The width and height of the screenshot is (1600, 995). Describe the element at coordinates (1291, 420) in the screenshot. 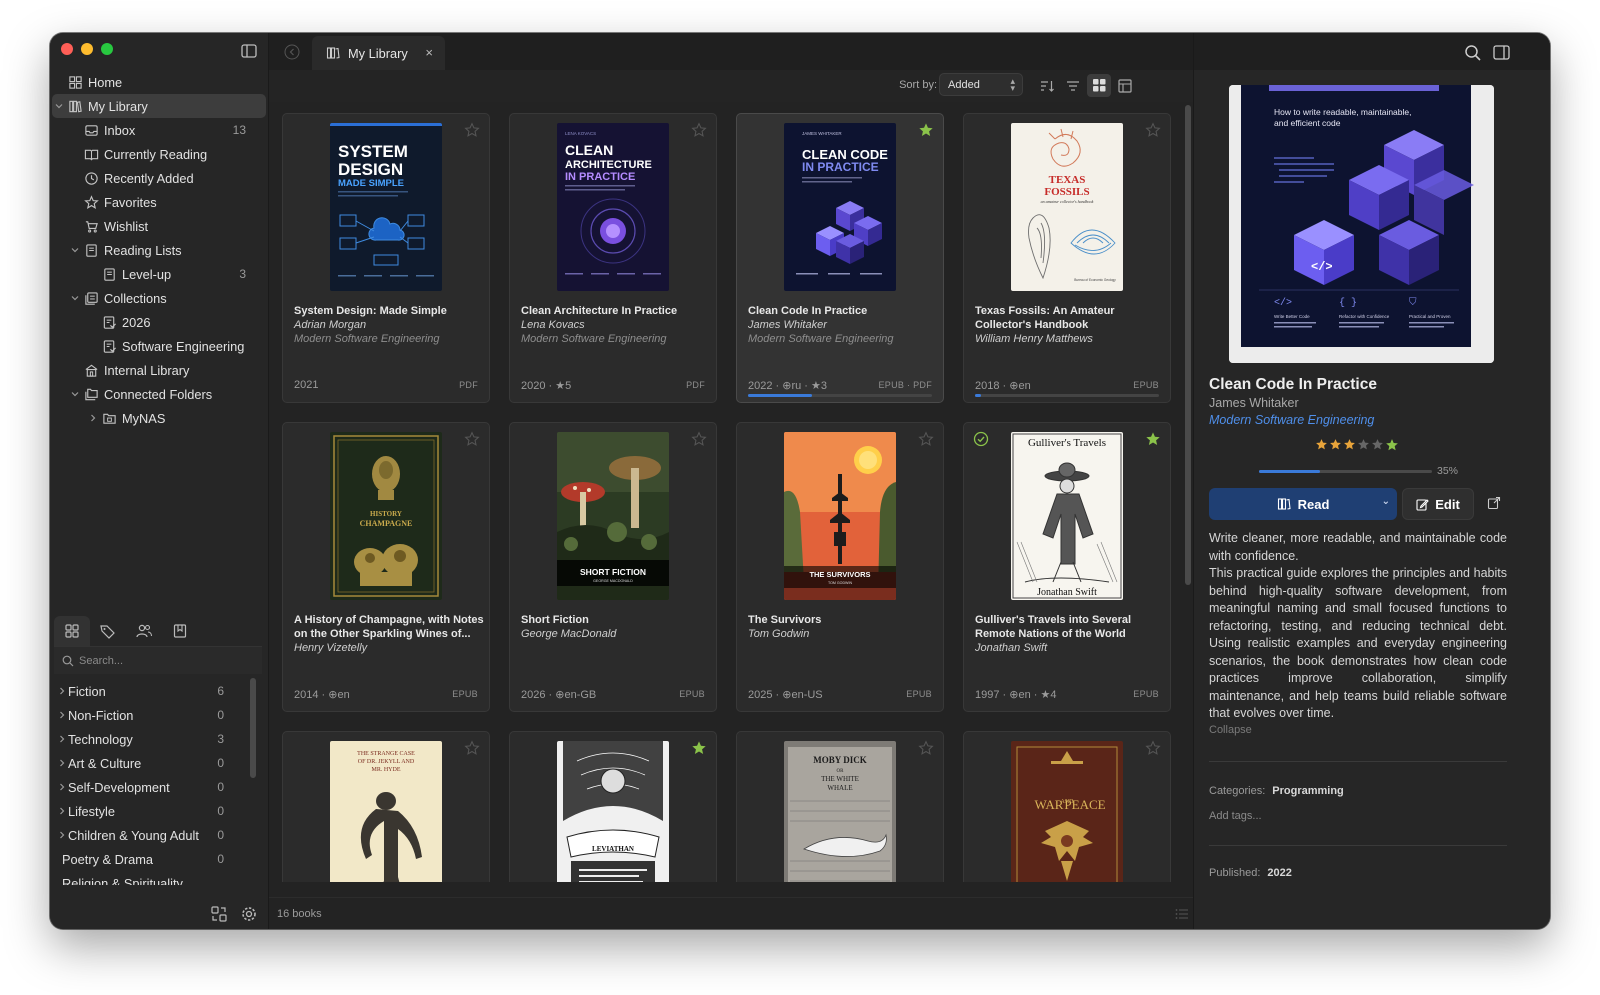

I see `detail-series-link: Modern Software Engineering` at that location.